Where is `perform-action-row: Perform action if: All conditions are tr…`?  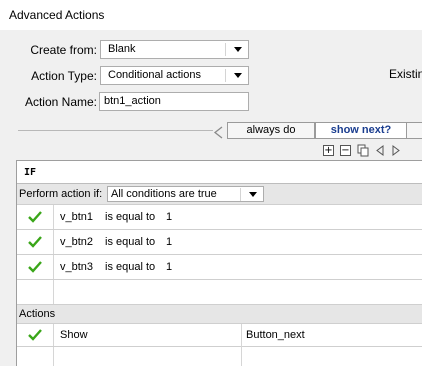 perform-action-row: Perform action if: All conditions are tr… is located at coordinates (219, 194).